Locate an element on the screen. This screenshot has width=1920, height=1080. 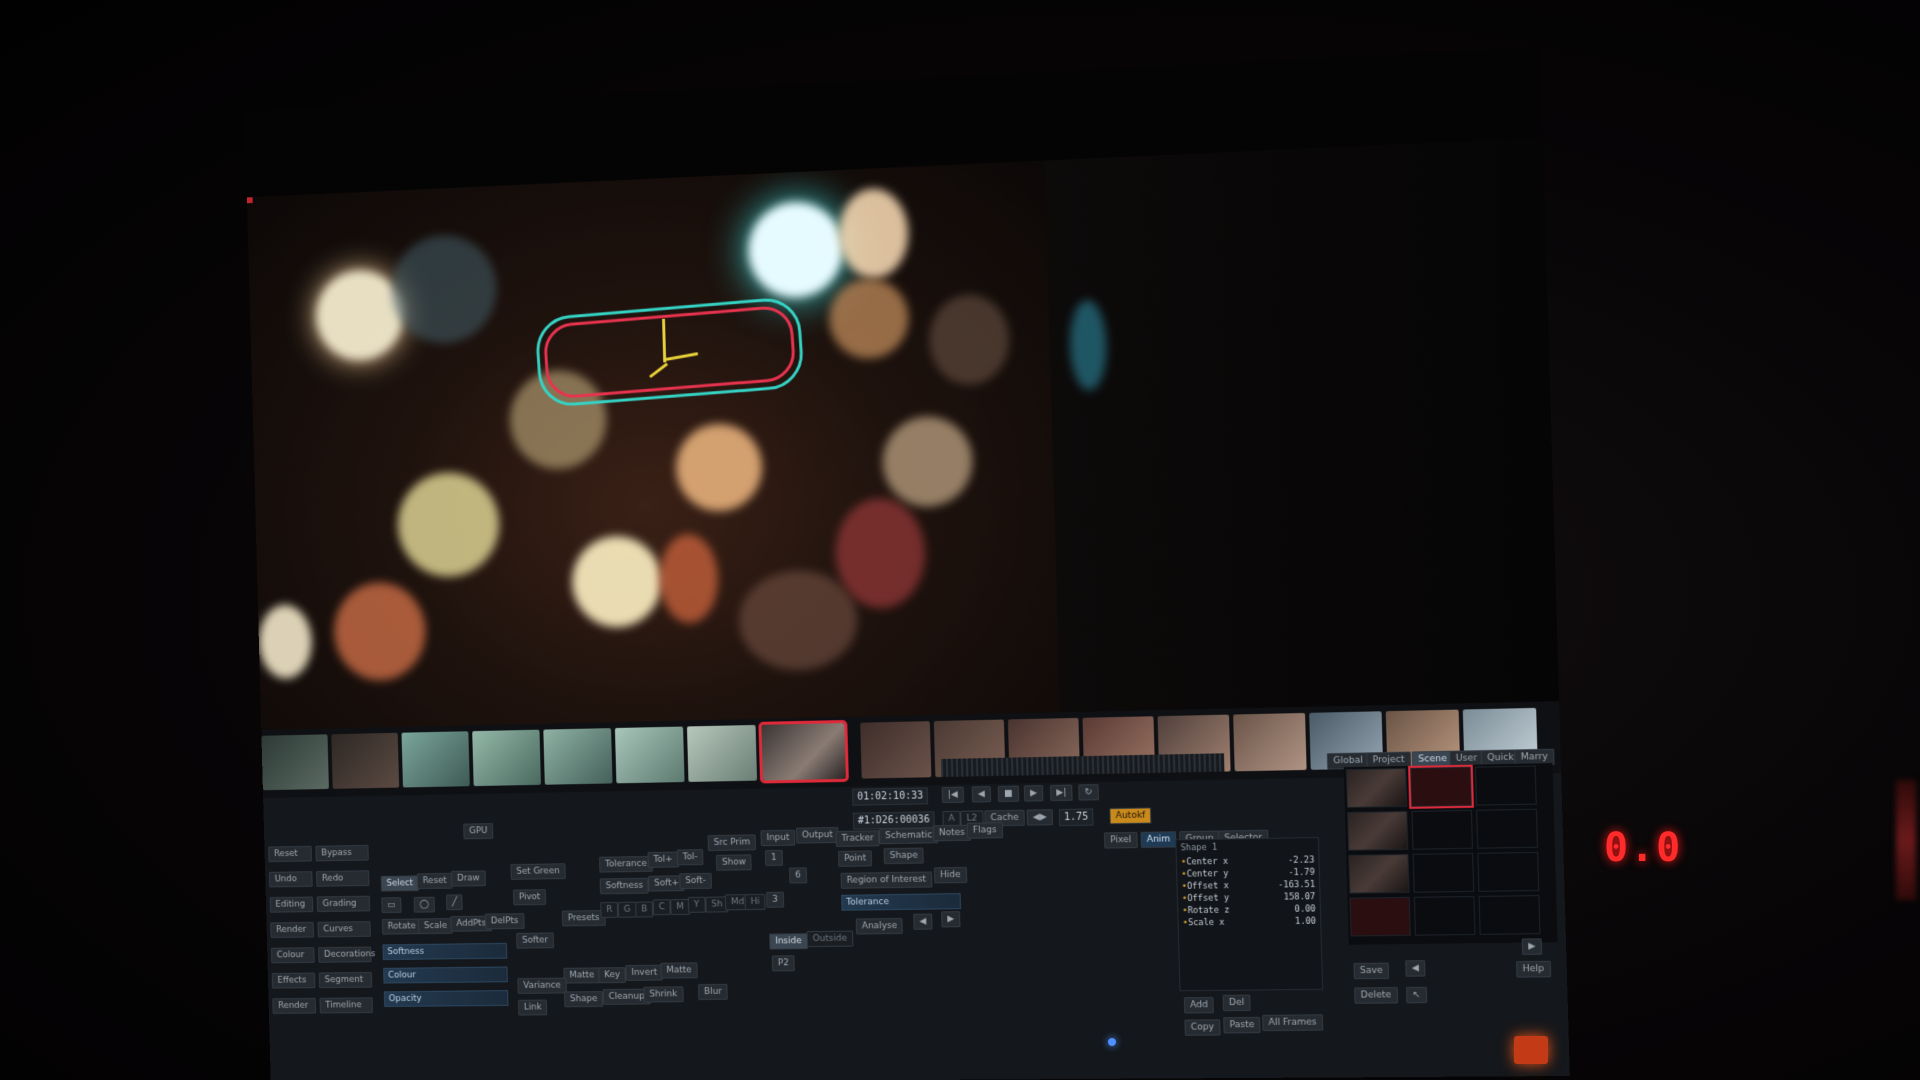
param-paste-button: Paste is located at coordinates (1242, 1025).